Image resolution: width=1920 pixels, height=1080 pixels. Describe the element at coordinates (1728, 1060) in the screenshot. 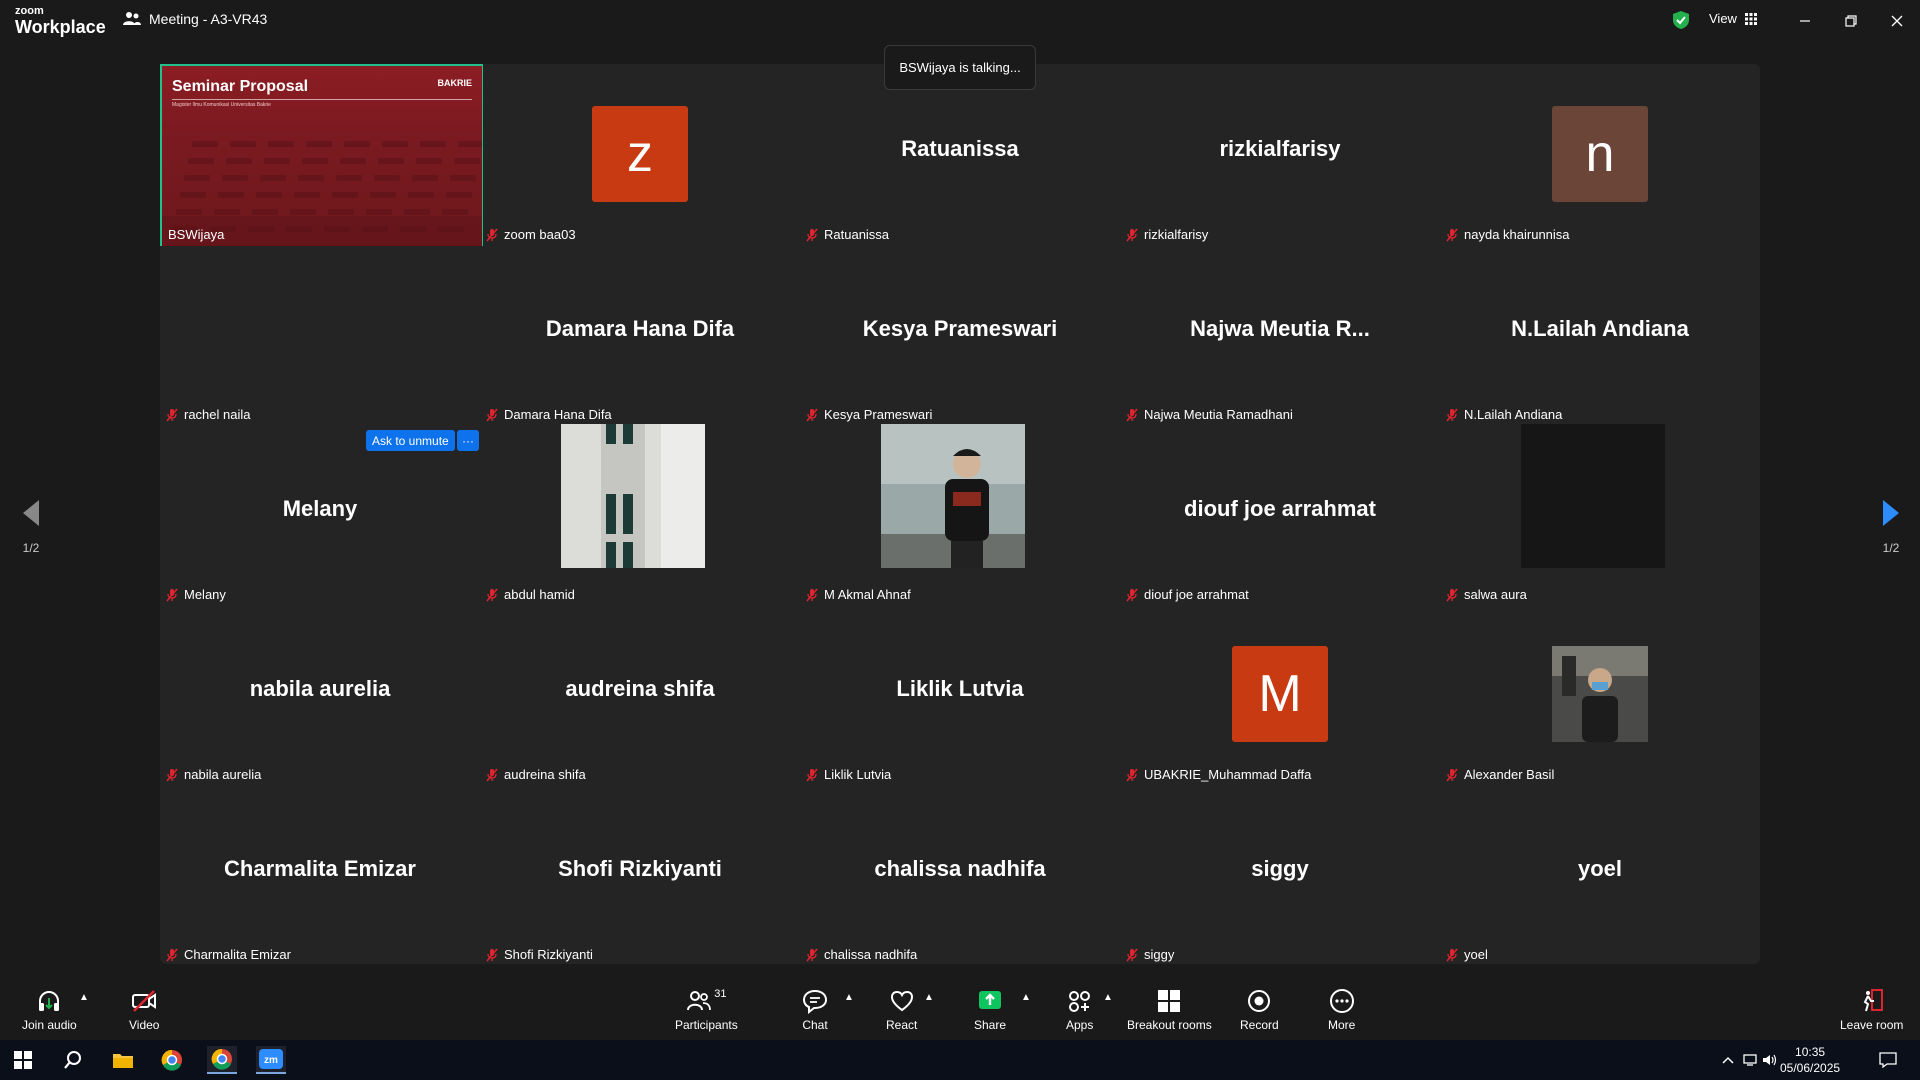

I see `show-hidden-icons-button` at that location.